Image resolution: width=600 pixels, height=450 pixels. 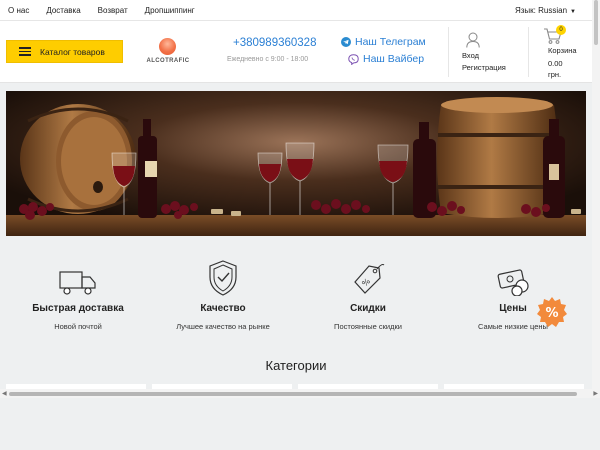 I want to click on discount-badge-icon: %, so click(x=552, y=312).